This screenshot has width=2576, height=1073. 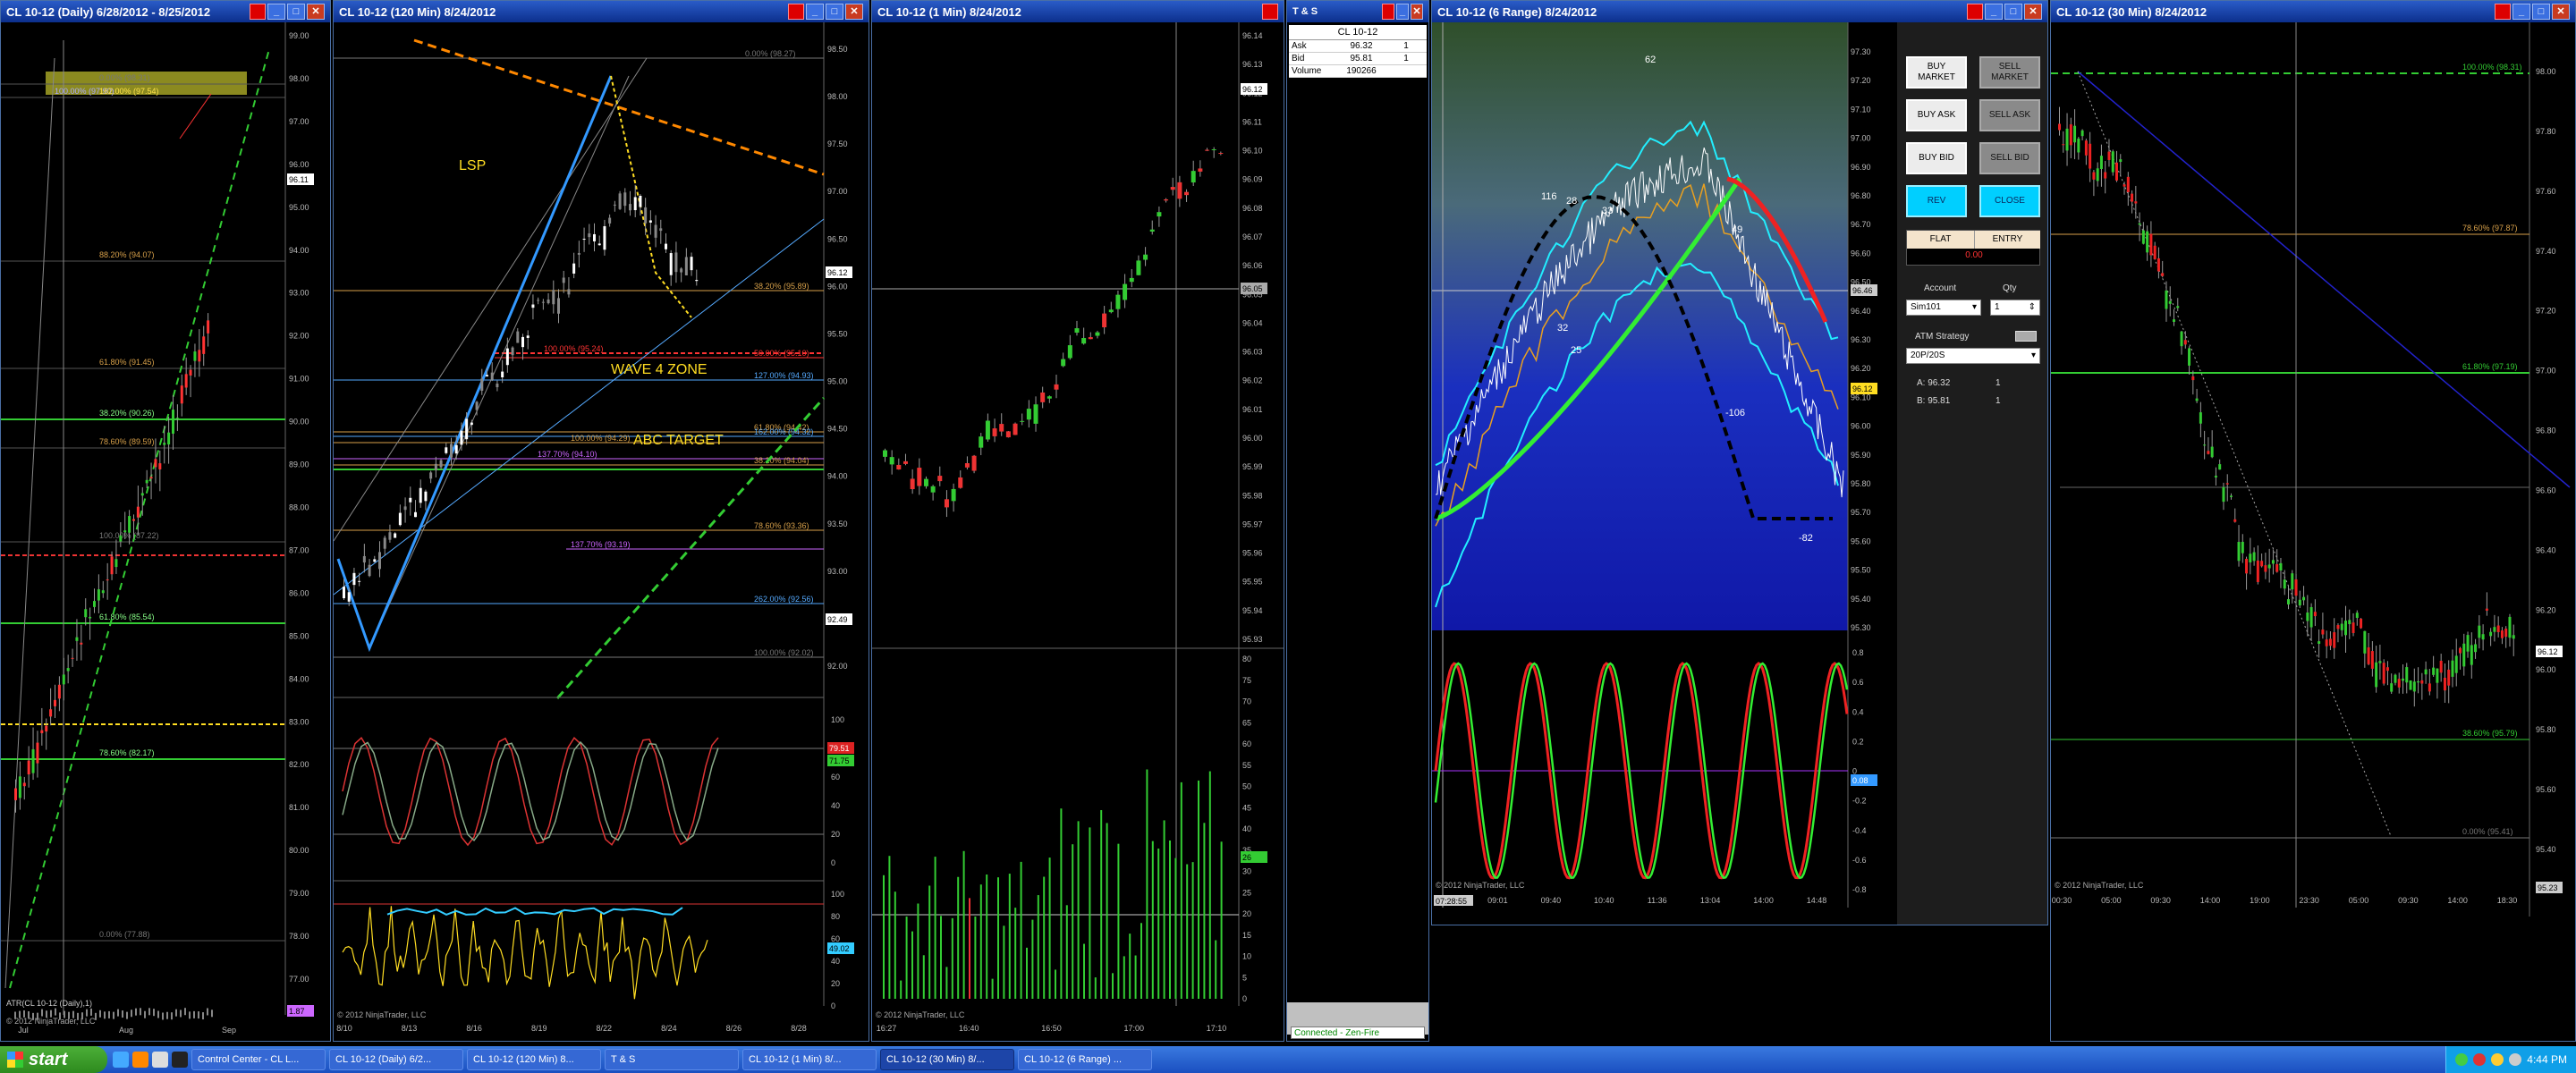 What do you see at coordinates (1936, 72) in the screenshot?
I see `buy-market-button: BUY MARKET` at bounding box center [1936, 72].